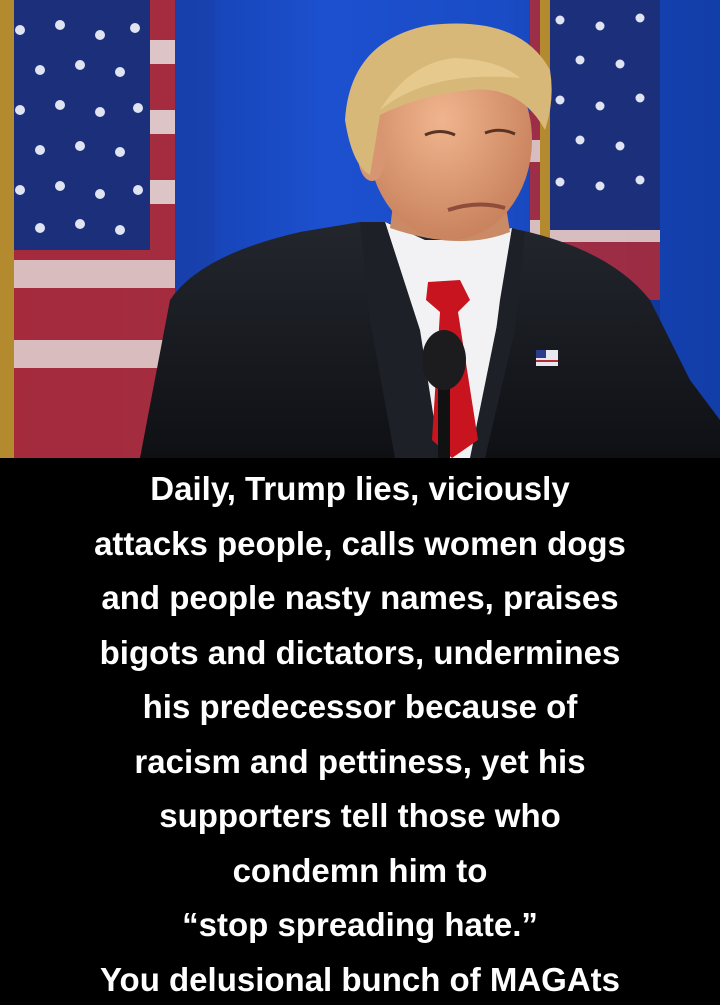  I want to click on caption-line: supporters tell those who, so click(360, 815).